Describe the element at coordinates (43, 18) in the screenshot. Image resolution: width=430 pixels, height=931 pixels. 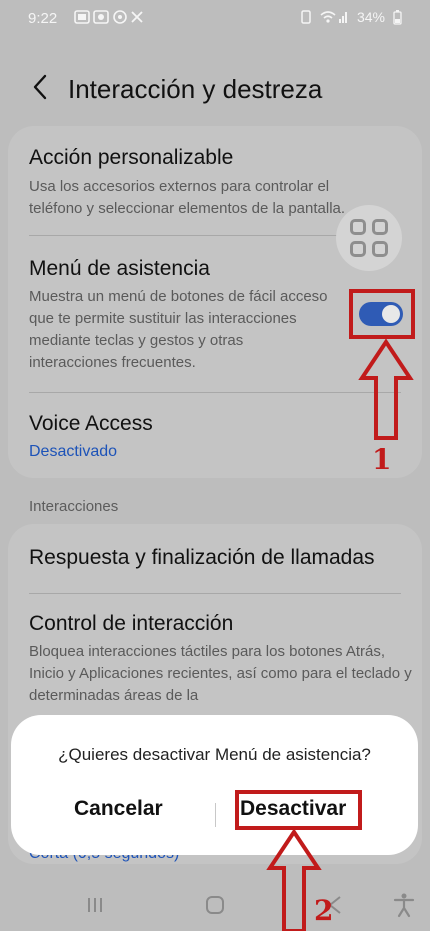
I see `status-time: 9:22` at that location.